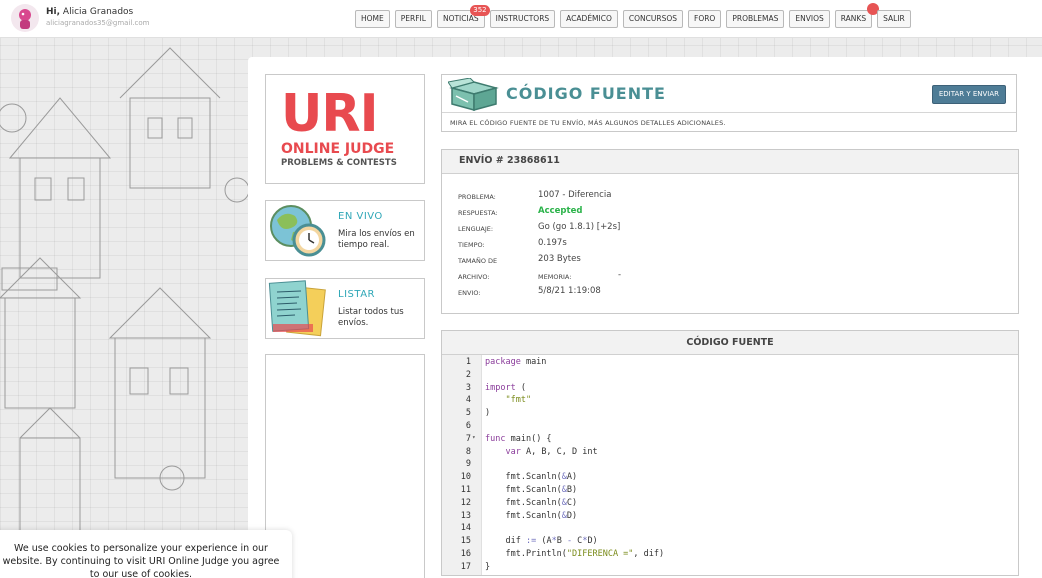 The width and height of the screenshot is (1042, 578). Describe the element at coordinates (730, 517) in the screenshot. I see `code-line: 13 fmt.Scanln(&D)` at that location.